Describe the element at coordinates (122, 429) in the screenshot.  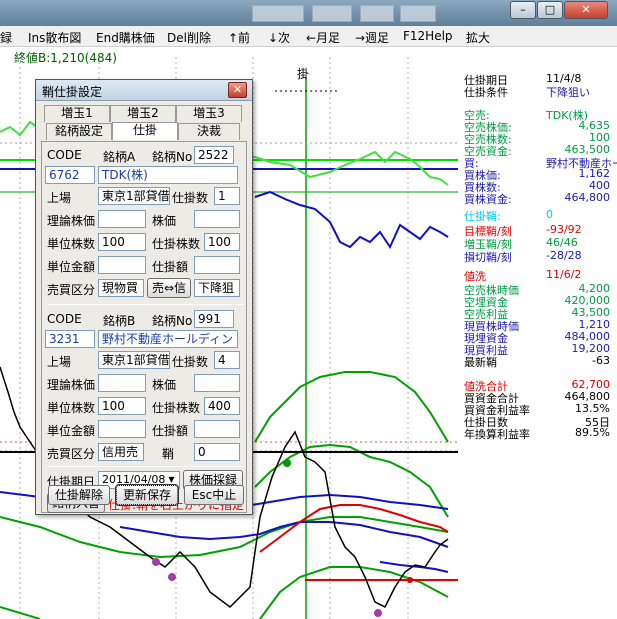
I see `unit-amount-b-field` at that location.